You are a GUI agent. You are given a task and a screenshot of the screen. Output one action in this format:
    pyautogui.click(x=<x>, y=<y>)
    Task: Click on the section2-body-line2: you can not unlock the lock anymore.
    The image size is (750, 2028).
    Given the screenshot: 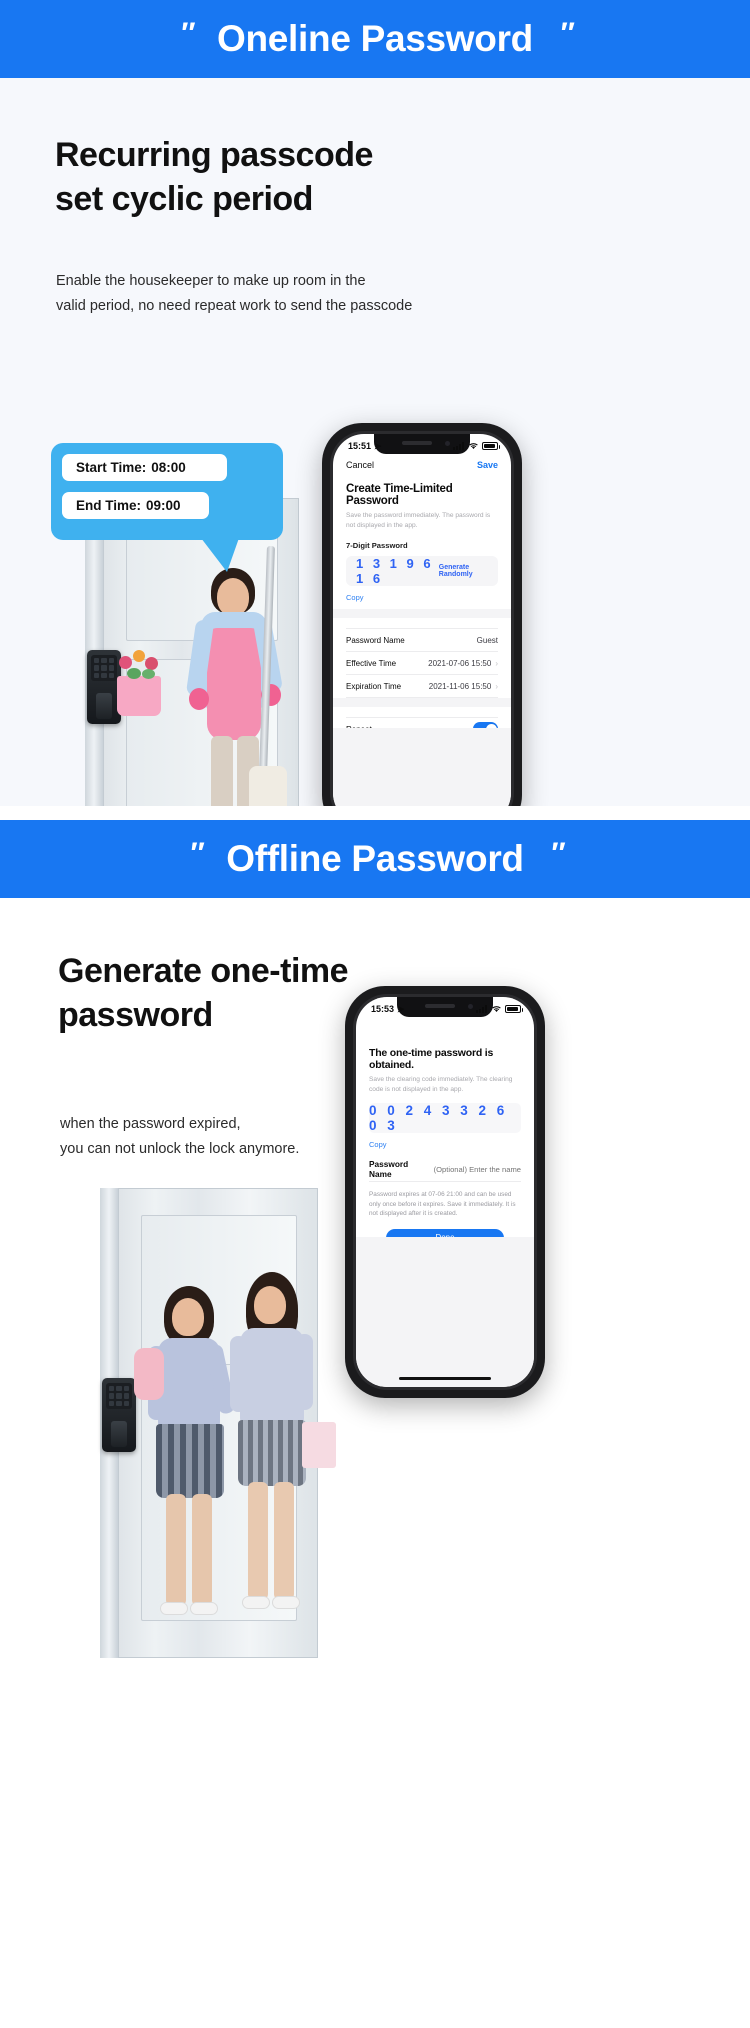 What is the action you would take?
    pyautogui.click(x=180, y=1148)
    